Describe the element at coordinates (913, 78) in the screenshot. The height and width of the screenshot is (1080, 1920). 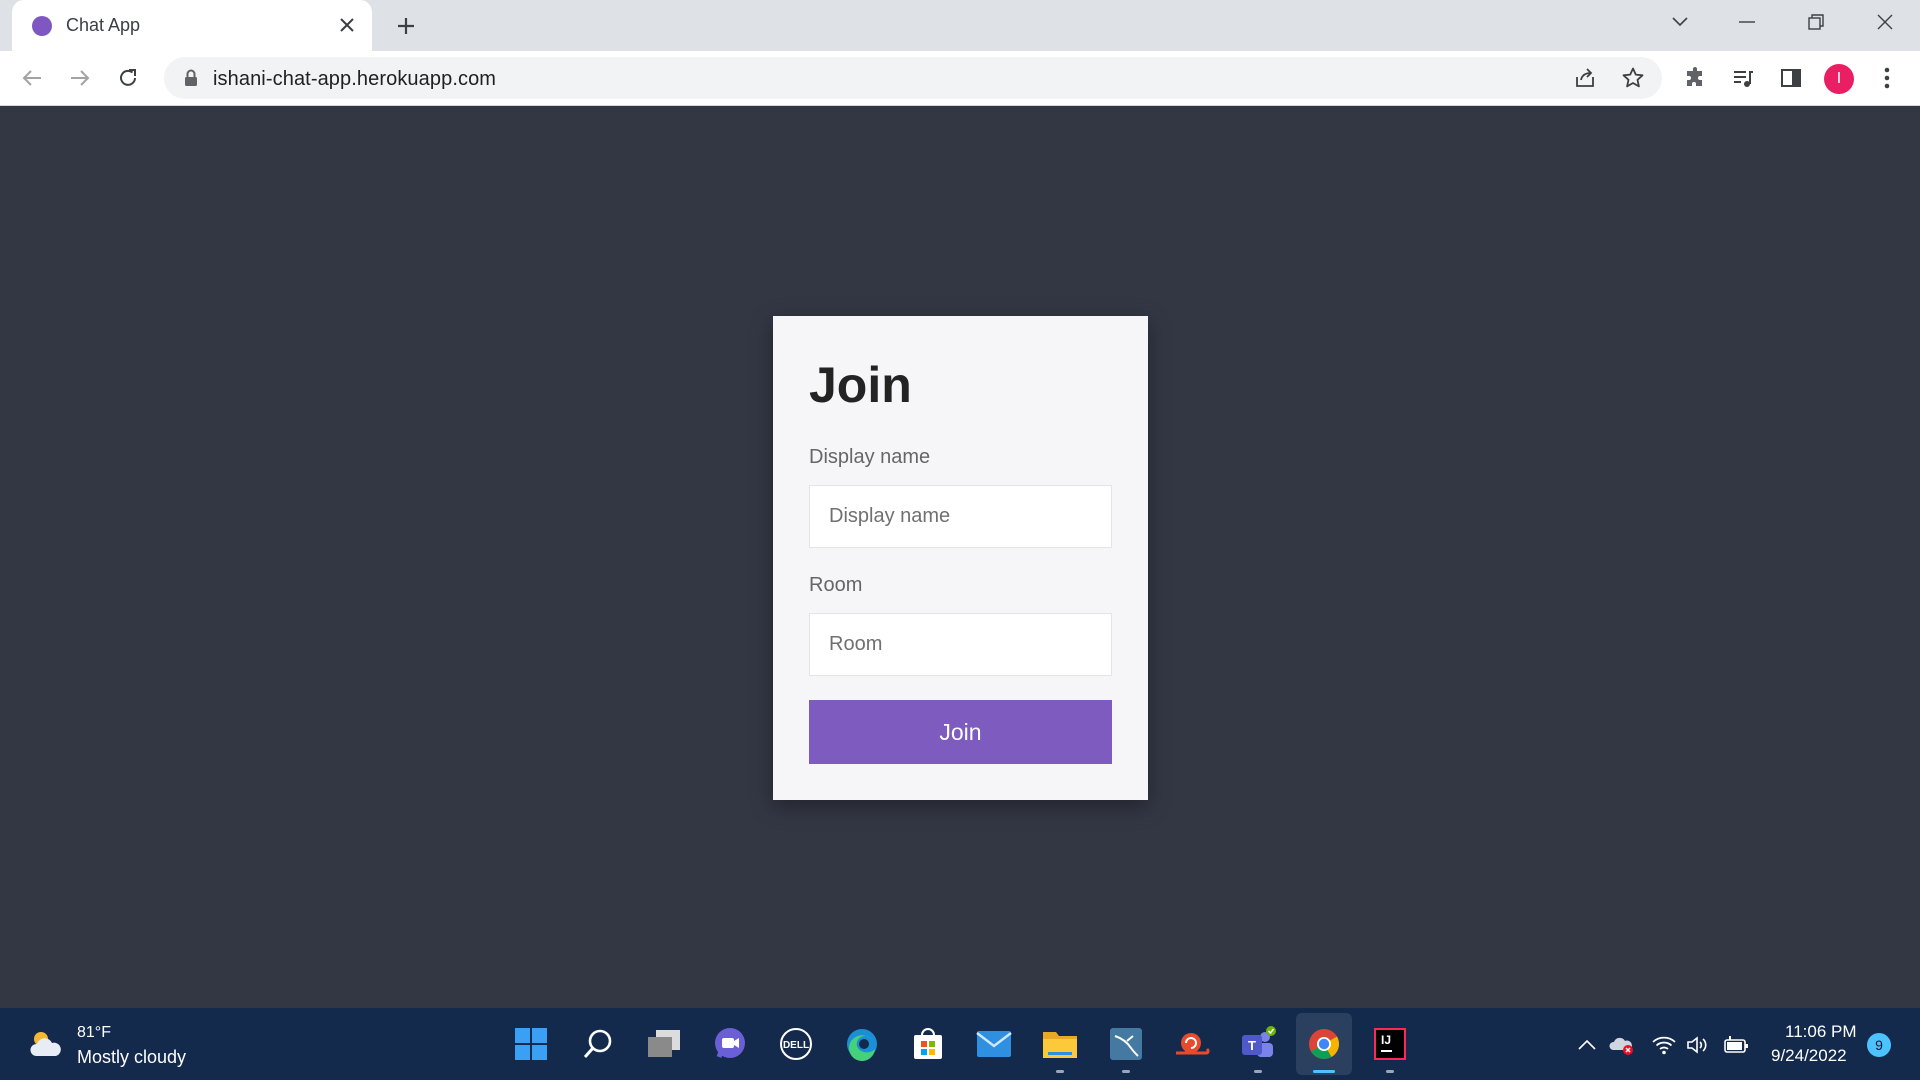
I see `address-bar: ishani-chat-app.herokuapp.com` at that location.